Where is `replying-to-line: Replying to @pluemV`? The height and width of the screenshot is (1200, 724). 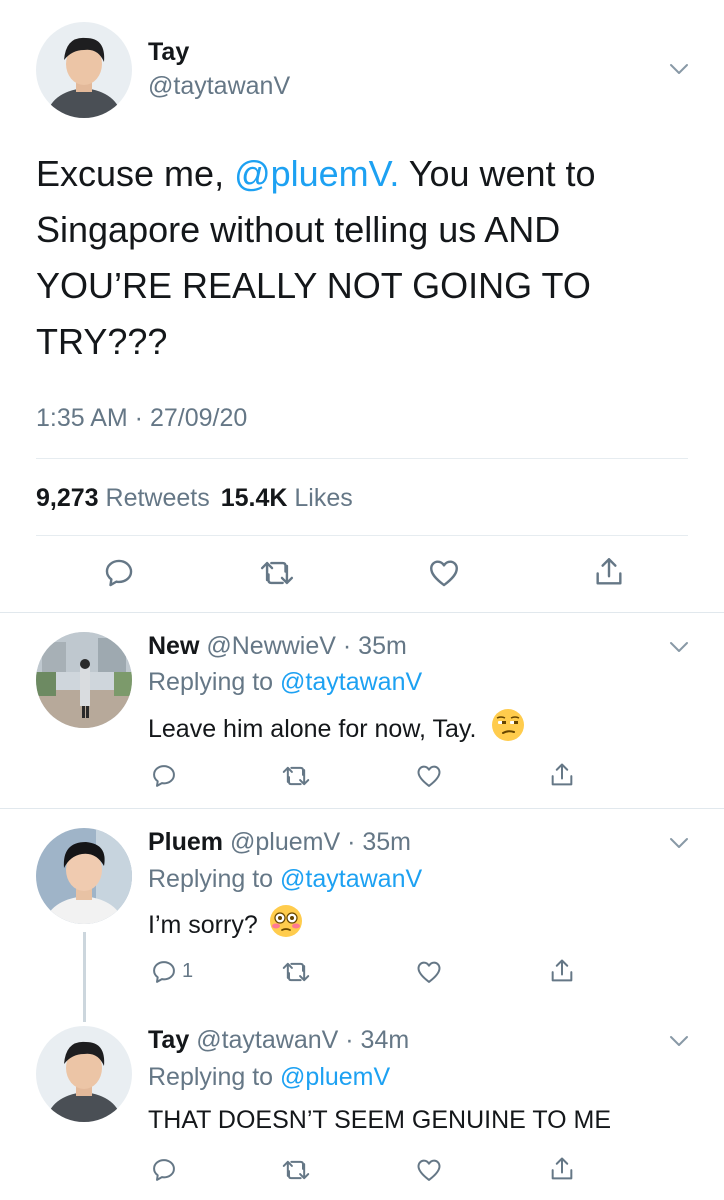 replying-to-line: Replying to @pluemV is located at coordinates (269, 1077).